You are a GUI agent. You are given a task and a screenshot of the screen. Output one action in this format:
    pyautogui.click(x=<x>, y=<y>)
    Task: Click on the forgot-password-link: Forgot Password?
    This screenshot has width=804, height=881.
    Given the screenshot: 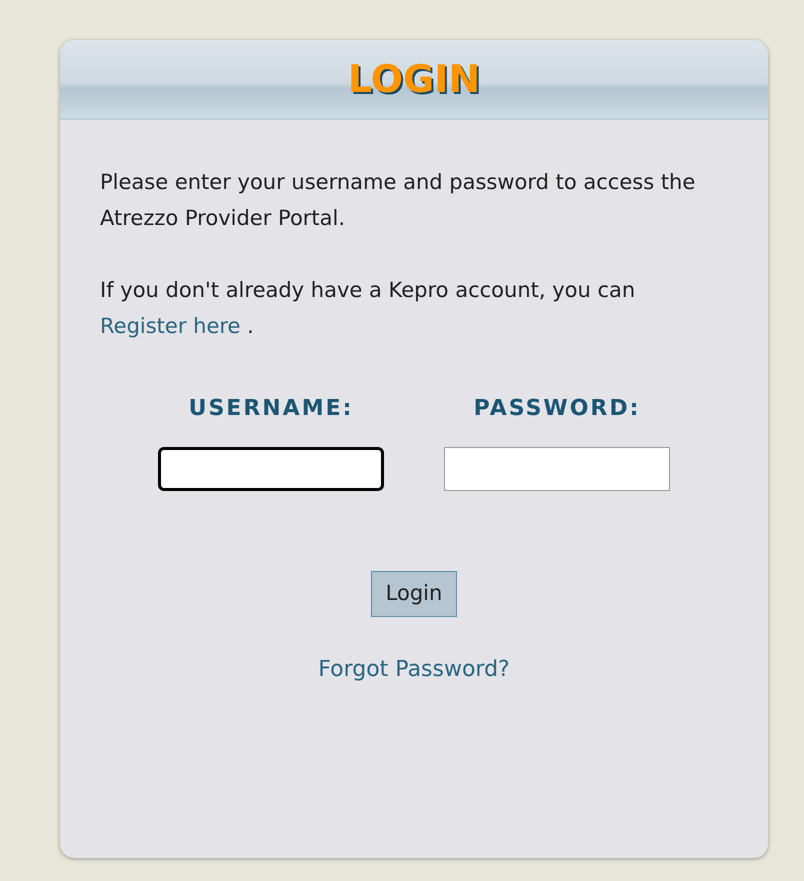 What is the action you would take?
    pyautogui.click(x=414, y=669)
    